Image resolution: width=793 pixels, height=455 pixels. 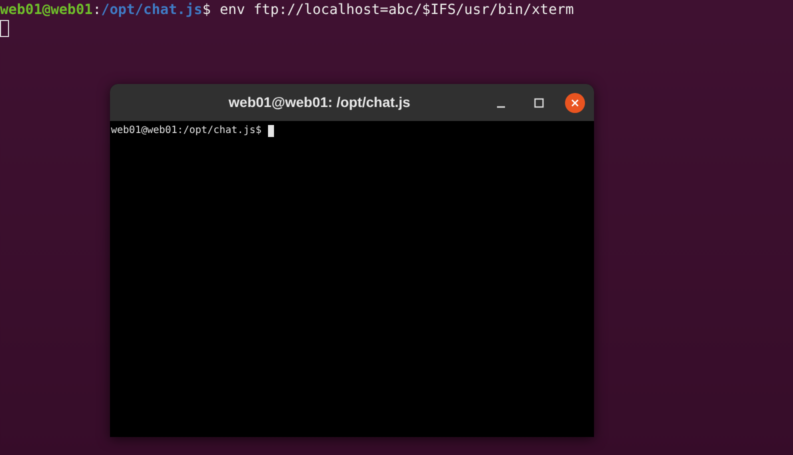 I want to click on maximize-icon, so click(x=539, y=103).